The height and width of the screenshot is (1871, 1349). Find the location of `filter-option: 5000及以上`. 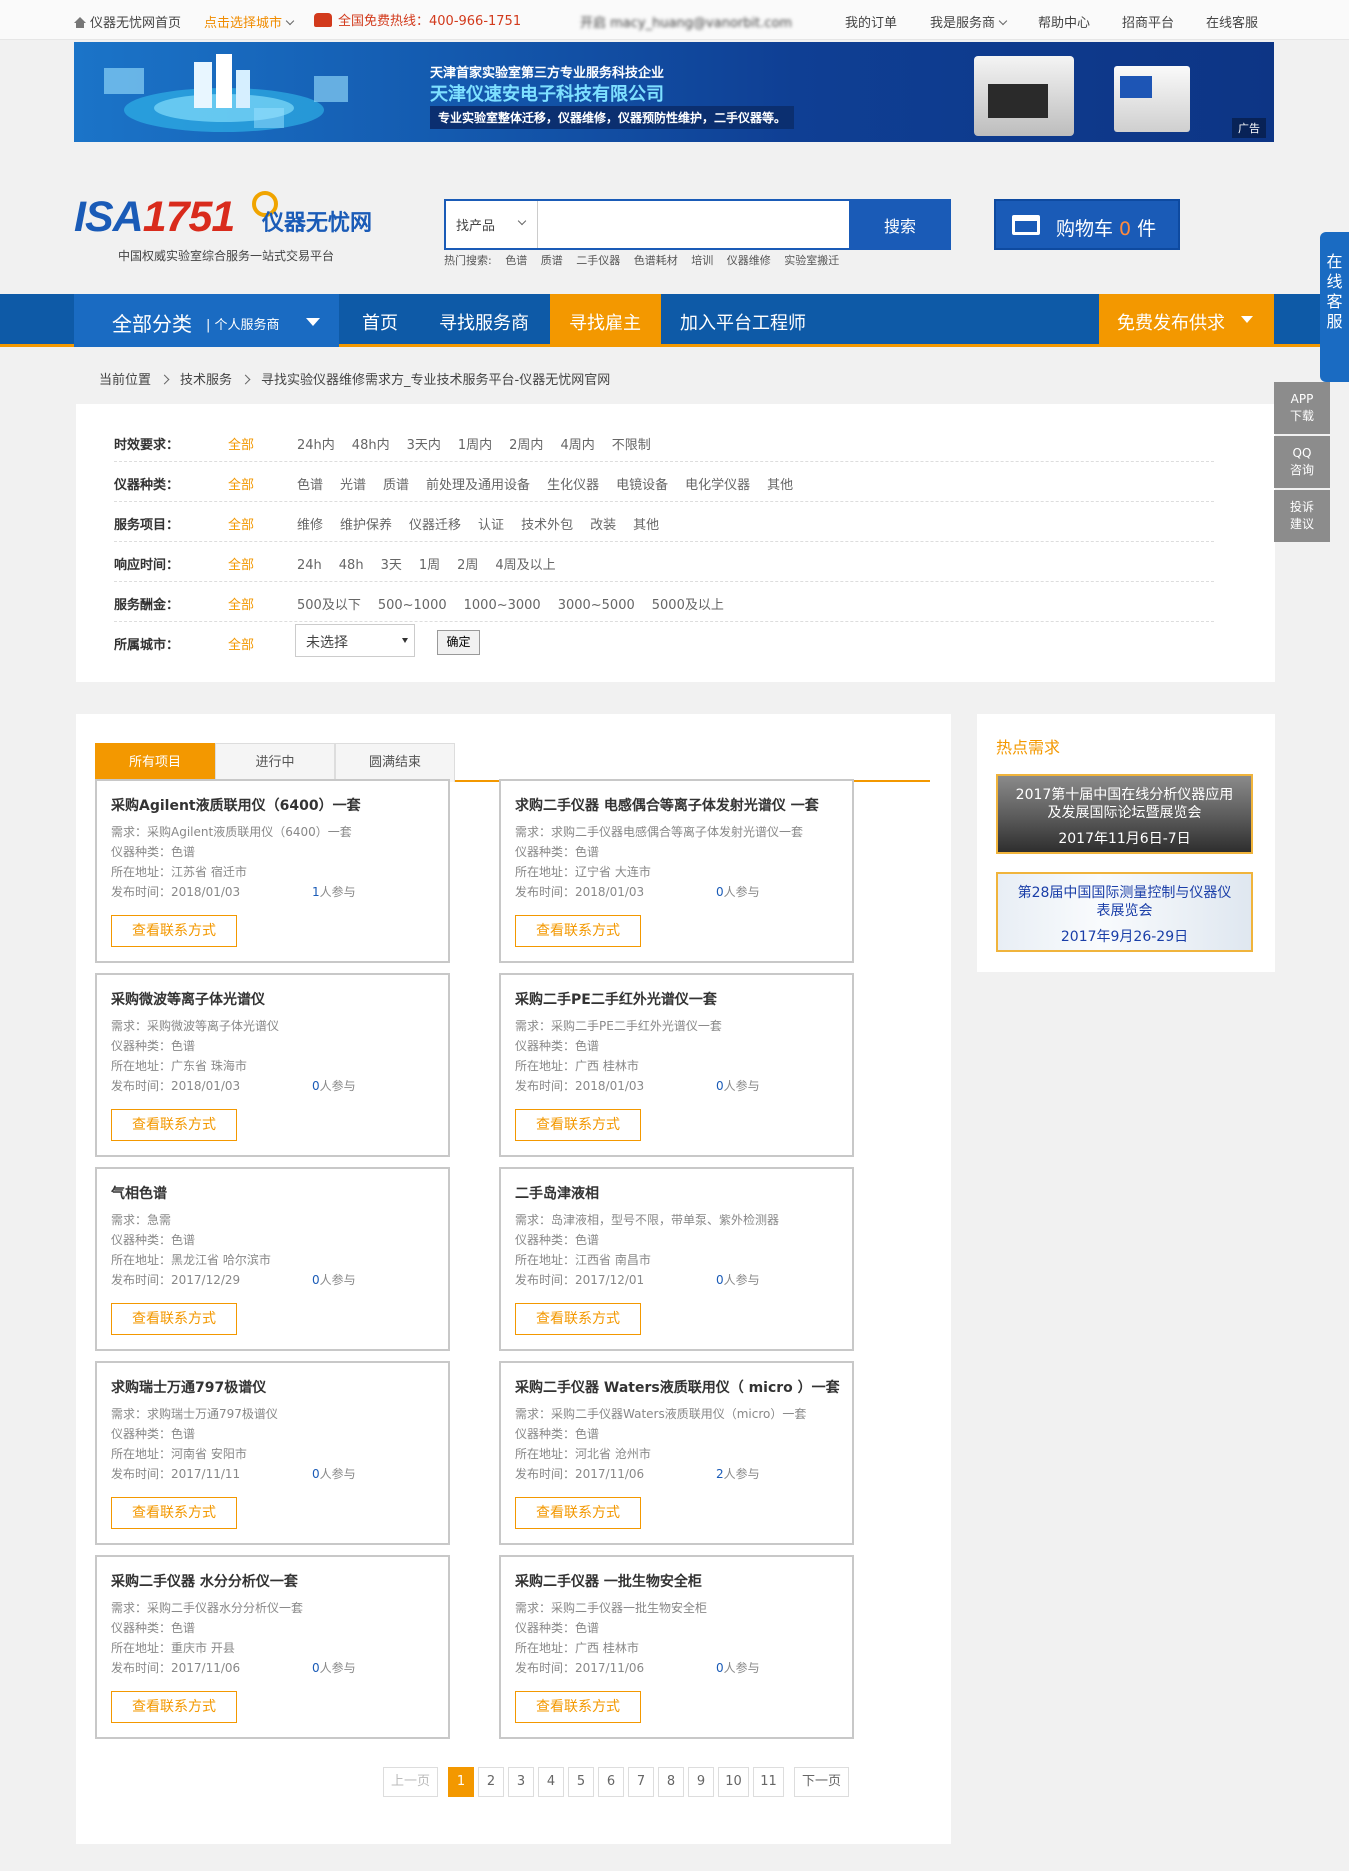

filter-option: 5000及以上 is located at coordinates (688, 605).